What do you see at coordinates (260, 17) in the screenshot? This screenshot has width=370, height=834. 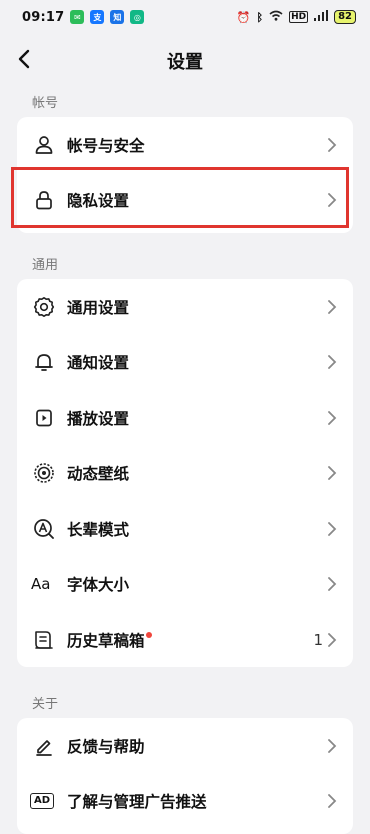 I see `bluetooth-icon: ᛒ` at bounding box center [260, 17].